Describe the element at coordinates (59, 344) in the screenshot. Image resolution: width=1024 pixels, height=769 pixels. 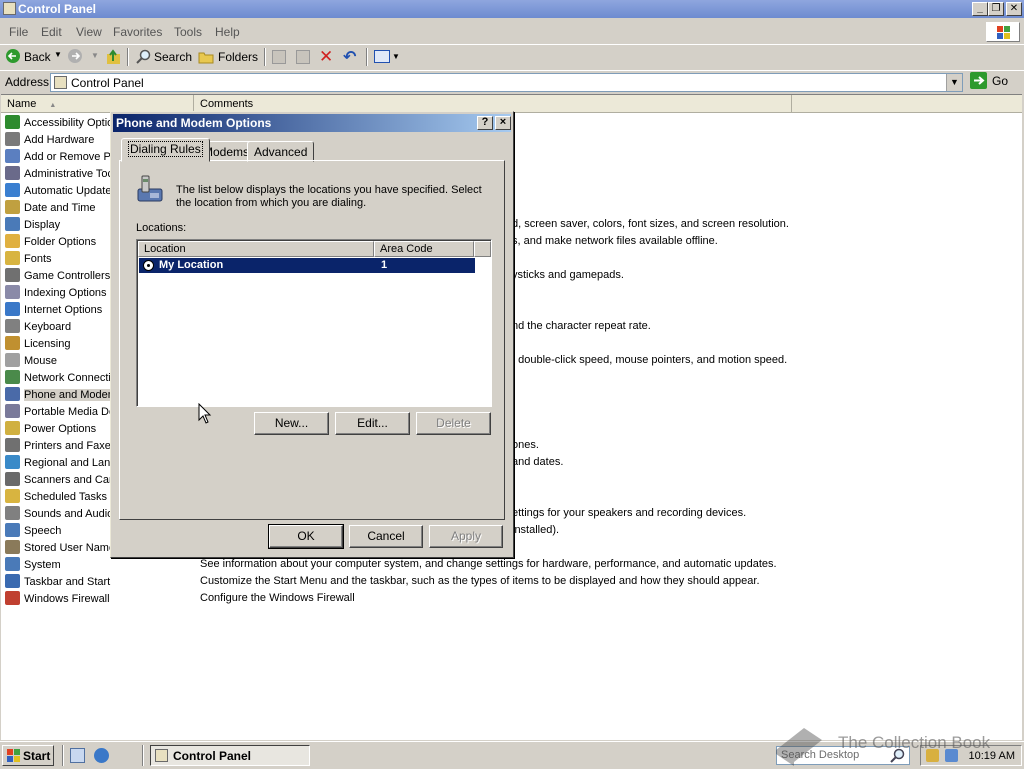
I see `list-item: Licensing` at that location.